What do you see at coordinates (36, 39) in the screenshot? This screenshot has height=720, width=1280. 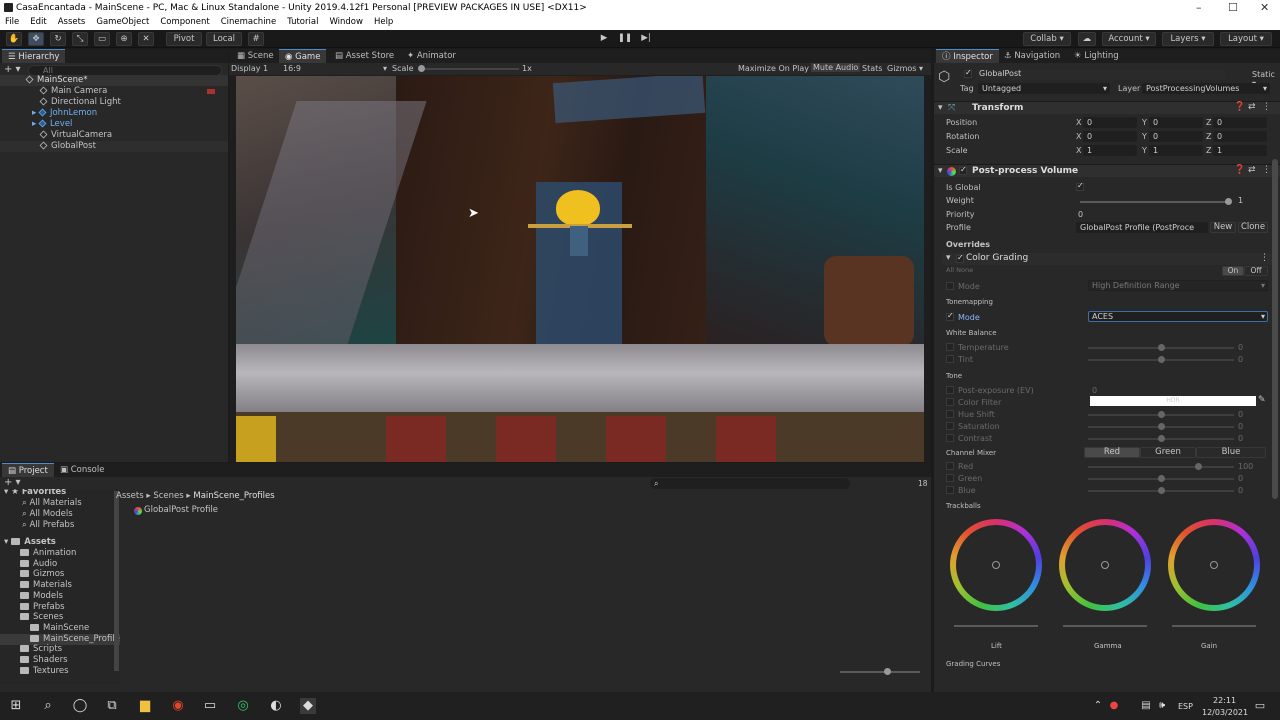 I see `move-tool-button: ✥` at bounding box center [36, 39].